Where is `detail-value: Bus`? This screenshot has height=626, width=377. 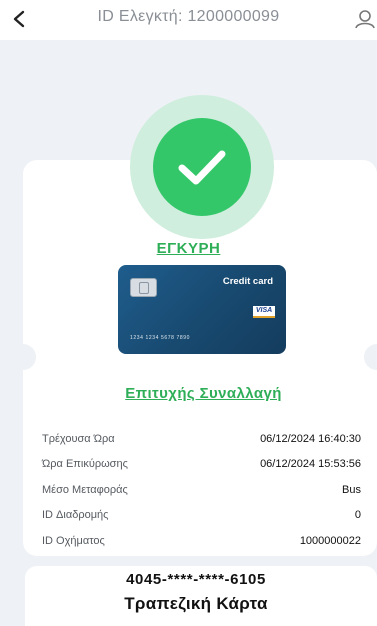 detail-value: Bus is located at coordinates (351, 489).